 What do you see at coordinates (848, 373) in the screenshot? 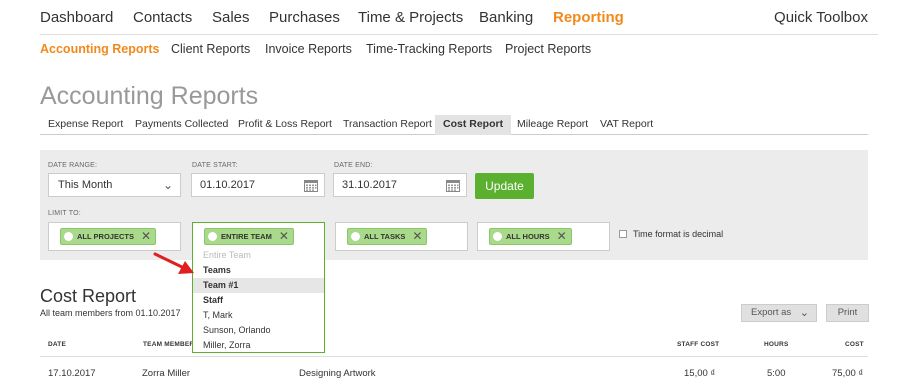
I see `cell-cost: 75,00 ₫` at bounding box center [848, 373].